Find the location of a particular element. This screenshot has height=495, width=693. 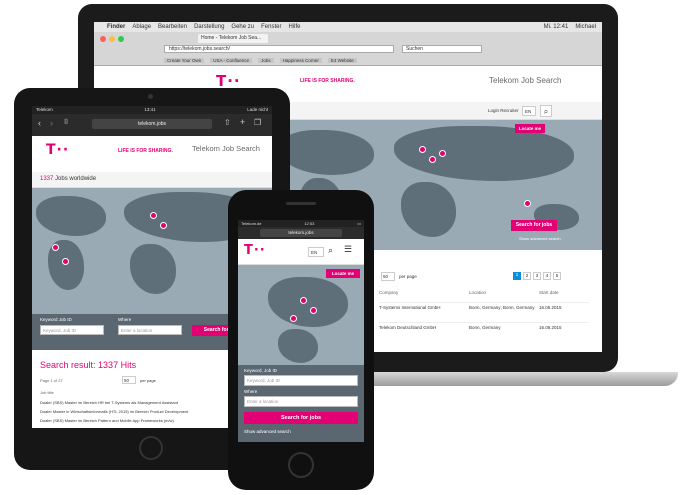

browser-search-field: Suchen is located at coordinates (442, 49).